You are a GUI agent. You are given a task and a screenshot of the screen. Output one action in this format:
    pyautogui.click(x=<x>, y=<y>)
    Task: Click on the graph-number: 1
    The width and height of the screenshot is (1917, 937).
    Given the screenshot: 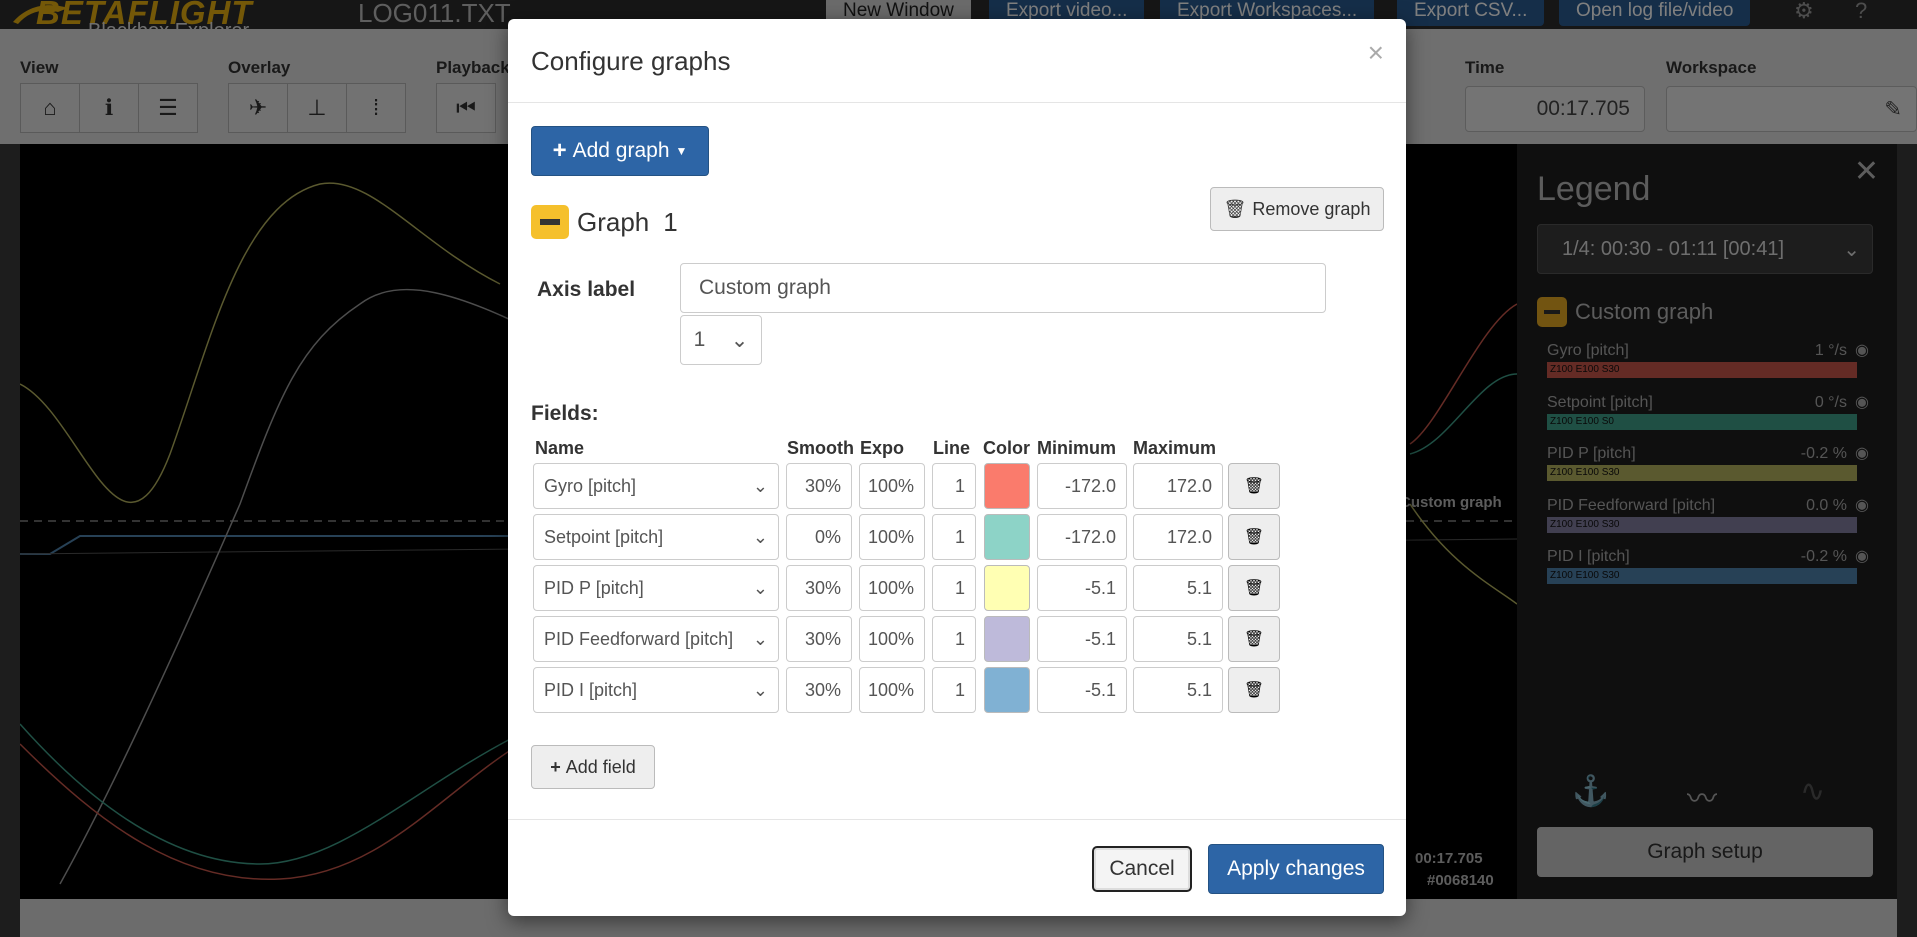 What is the action you would take?
    pyautogui.click(x=670, y=221)
    